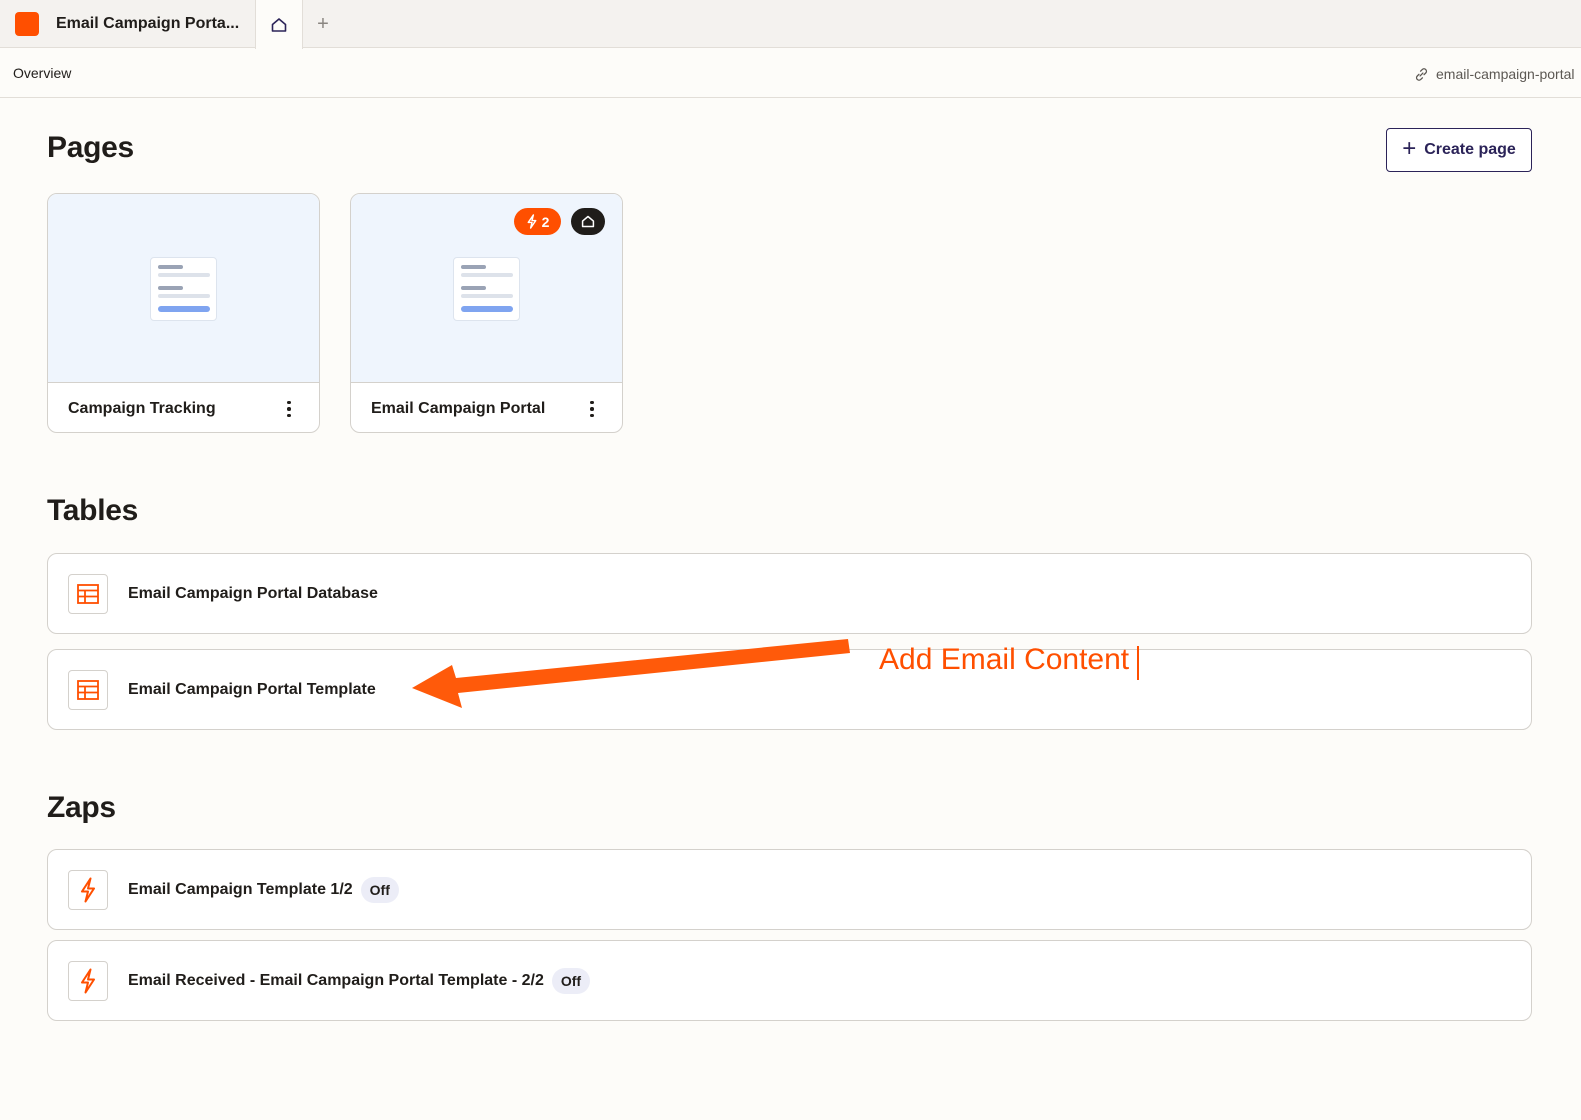 This screenshot has height=1120, width=1581. What do you see at coordinates (790, 73) in the screenshot?
I see `sub-header: Overview email-campaign-portal` at bounding box center [790, 73].